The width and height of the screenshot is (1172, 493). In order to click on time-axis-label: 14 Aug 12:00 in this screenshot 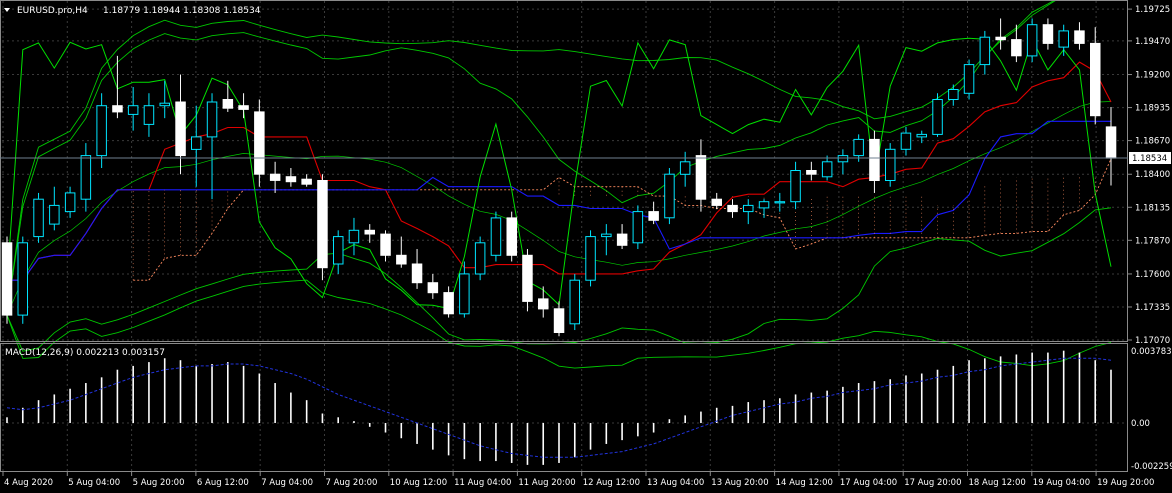, I will do `click(804, 483)`.